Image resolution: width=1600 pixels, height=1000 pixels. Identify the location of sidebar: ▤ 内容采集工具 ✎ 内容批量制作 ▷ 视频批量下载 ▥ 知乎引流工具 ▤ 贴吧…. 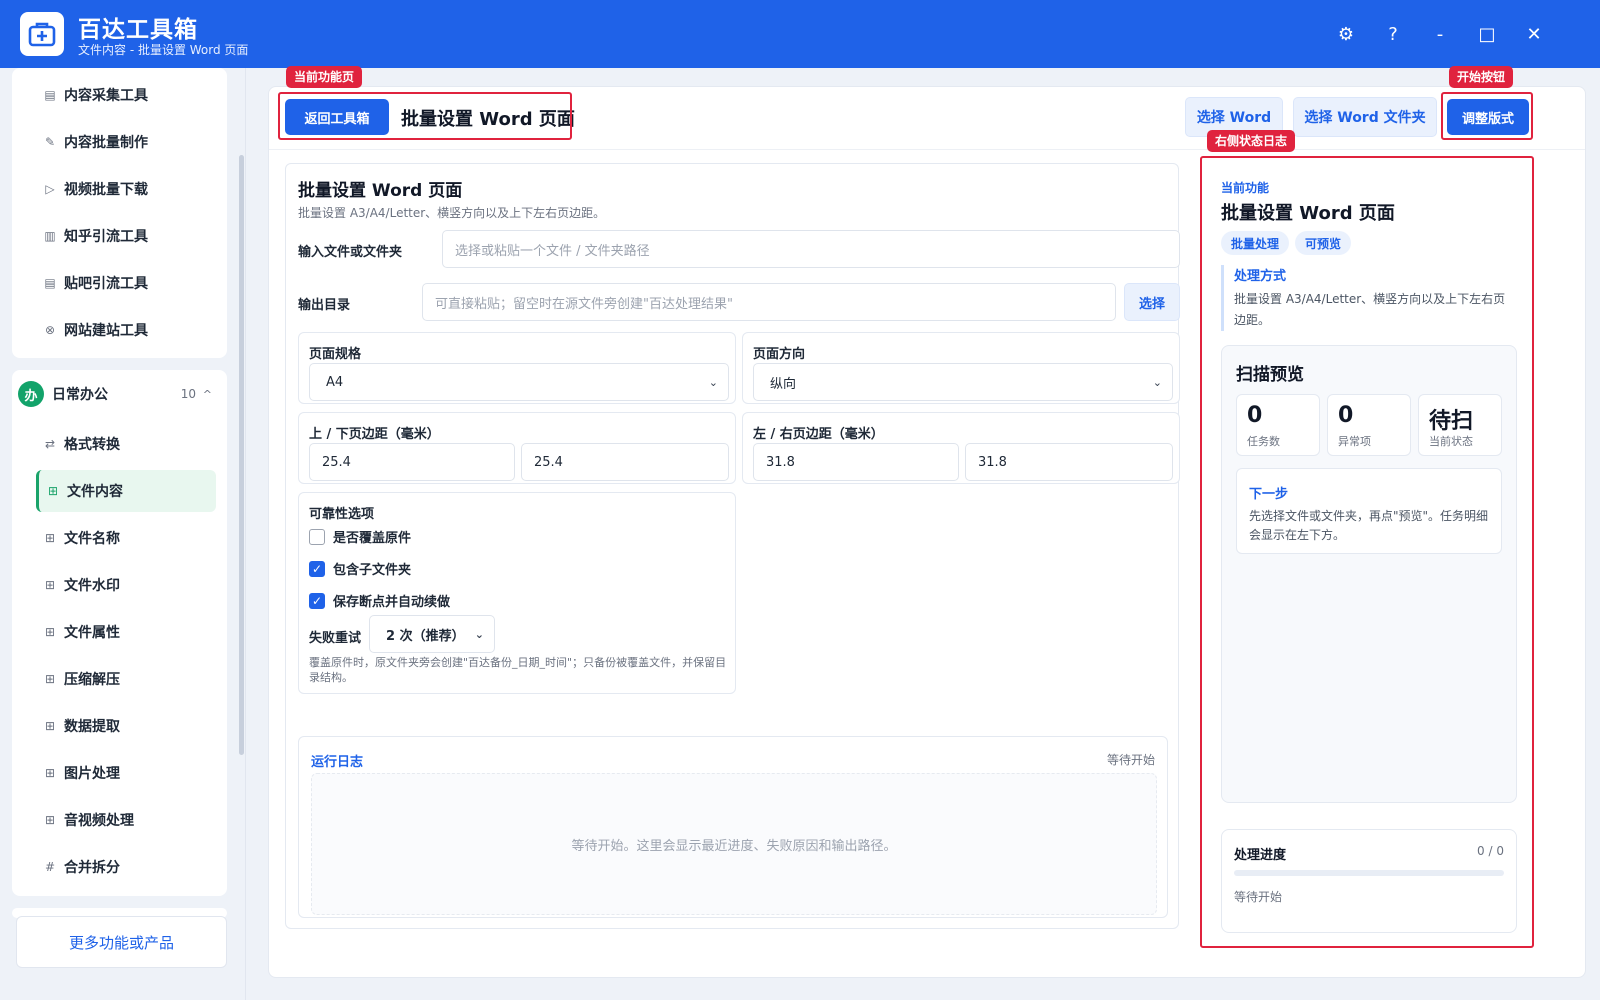
(123, 534).